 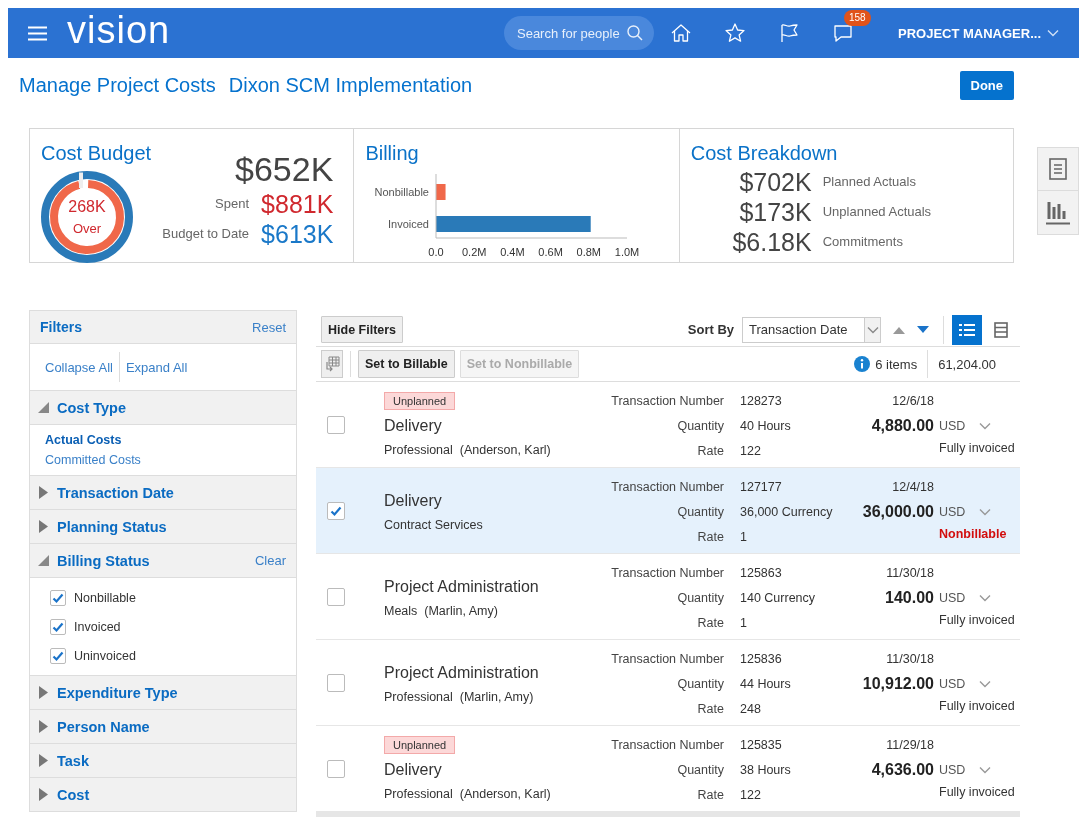 What do you see at coordinates (441, 611) in the screenshot?
I see `transaction-subtitle: Meals (Marlin, Amy)` at bounding box center [441, 611].